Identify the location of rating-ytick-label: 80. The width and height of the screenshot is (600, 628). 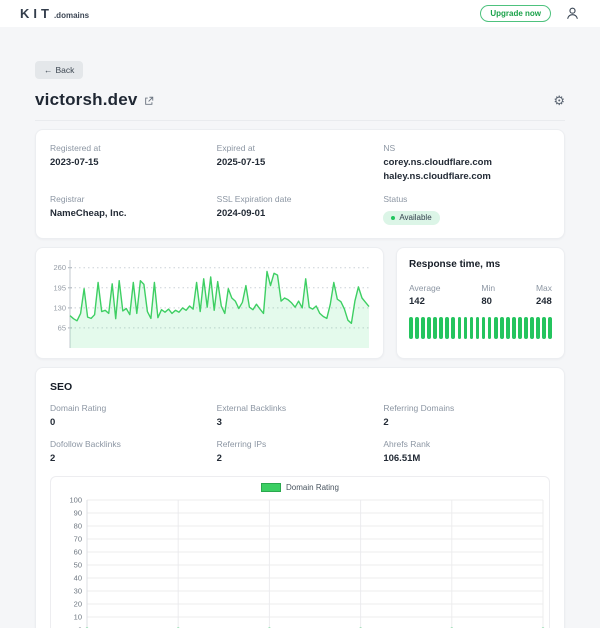
(78, 526).